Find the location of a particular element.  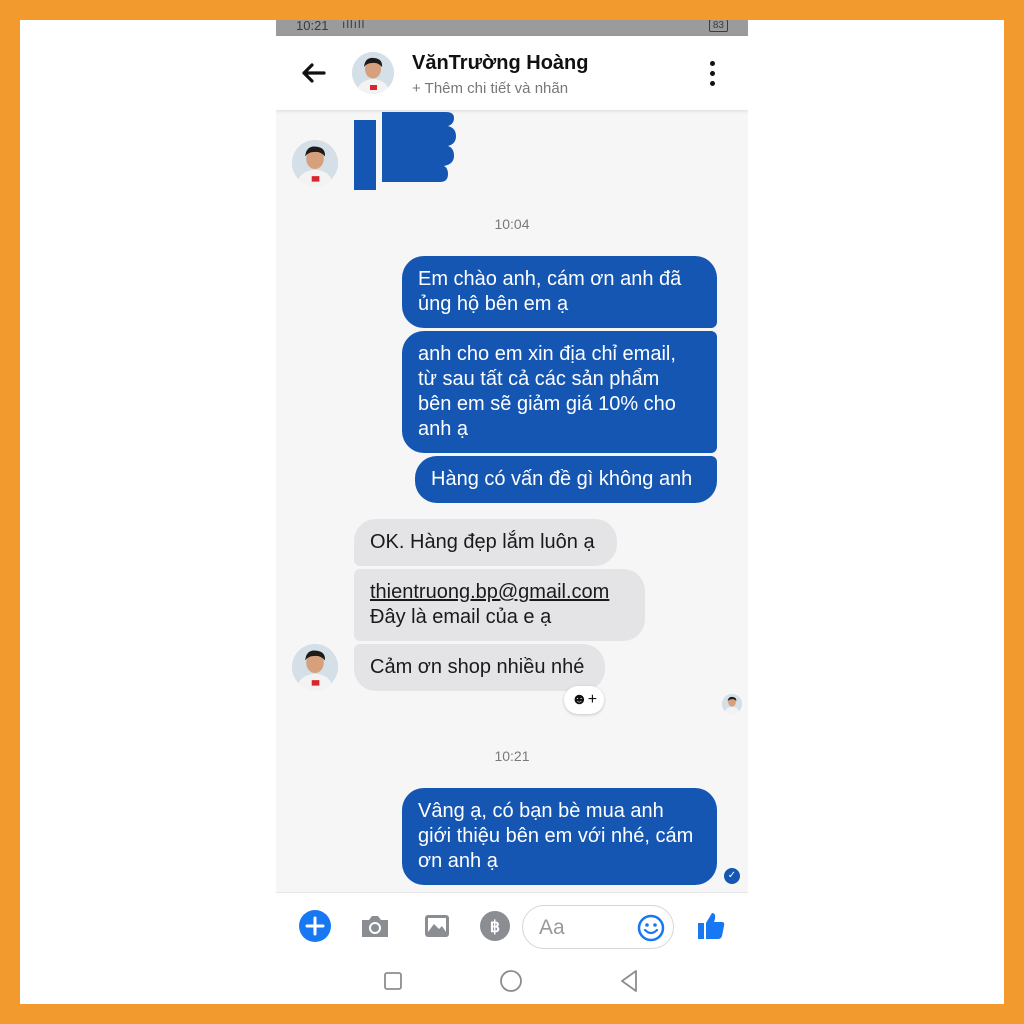

contact-avatar is located at coordinates (373, 73).